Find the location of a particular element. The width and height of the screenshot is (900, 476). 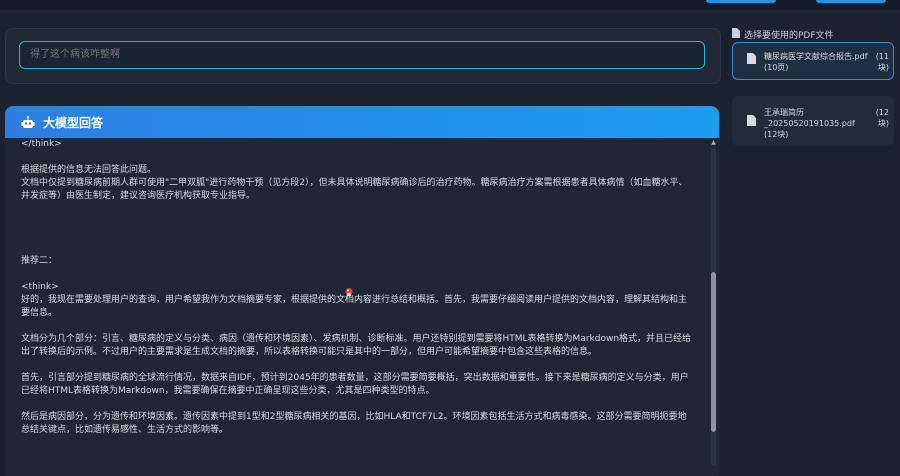

scroll-thumb is located at coordinates (713, 352).